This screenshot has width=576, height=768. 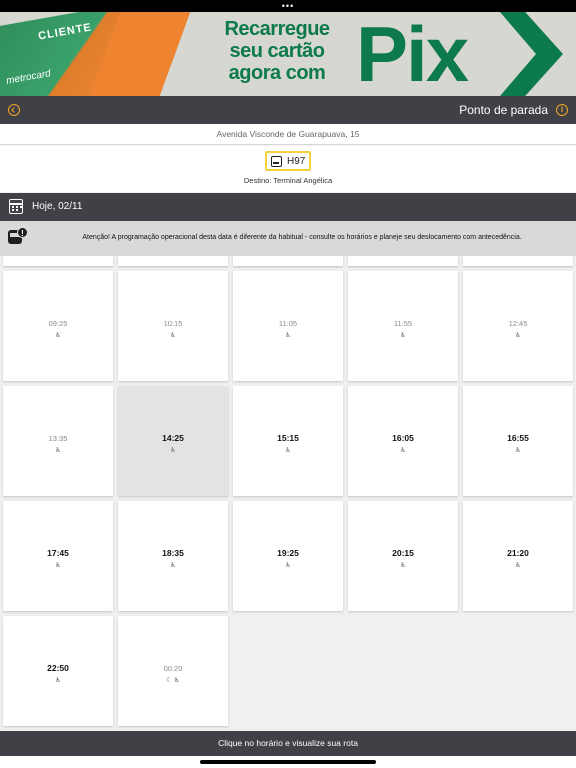 I want to click on departure-time: 10:15, so click(x=173, y=323).